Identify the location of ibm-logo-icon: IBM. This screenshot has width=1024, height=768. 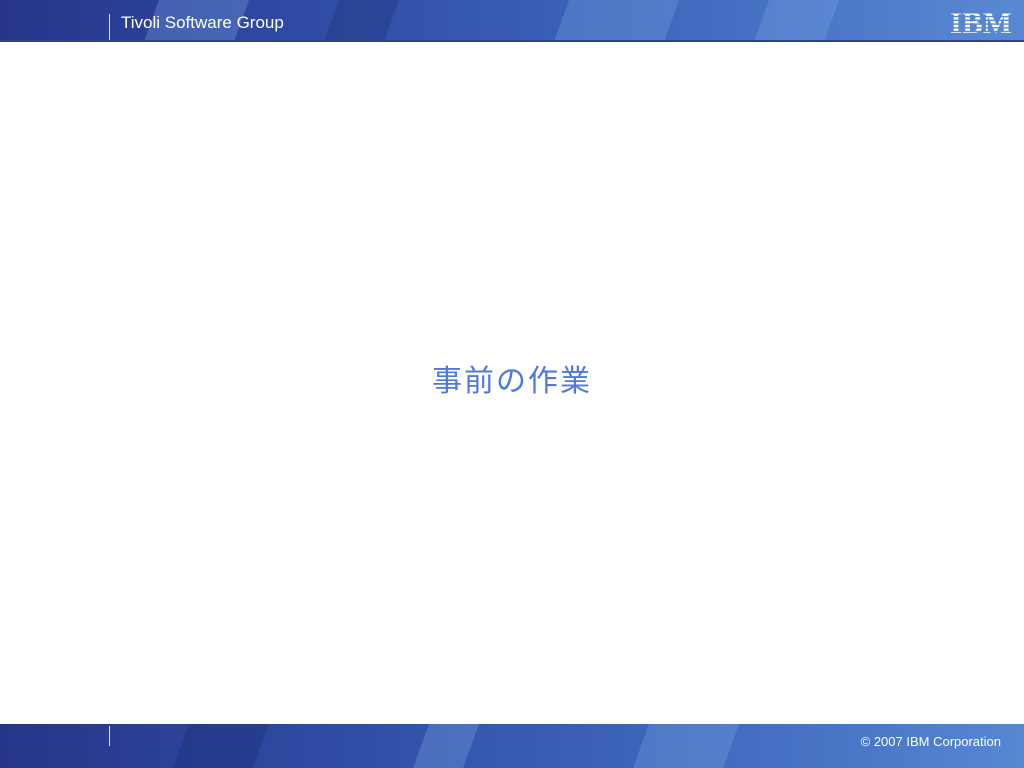
(981, 21).